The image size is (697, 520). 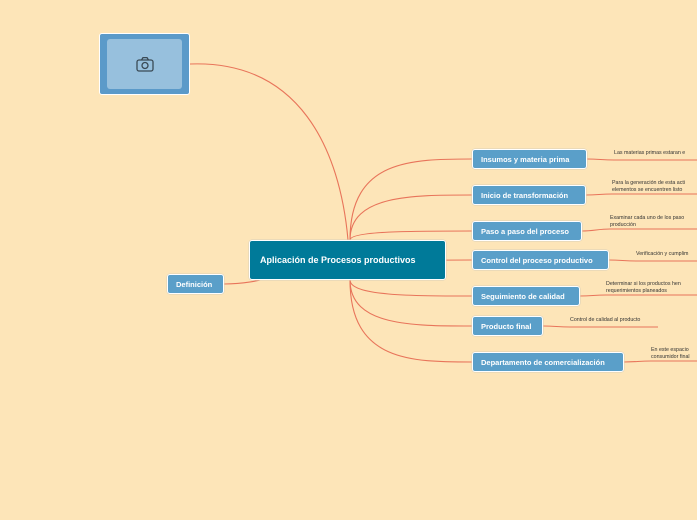 What do you see at coordinates (543, 362) in the screenshot?
I see `branch-label: Departamento de comercialización` at bounding box center [543, 362].